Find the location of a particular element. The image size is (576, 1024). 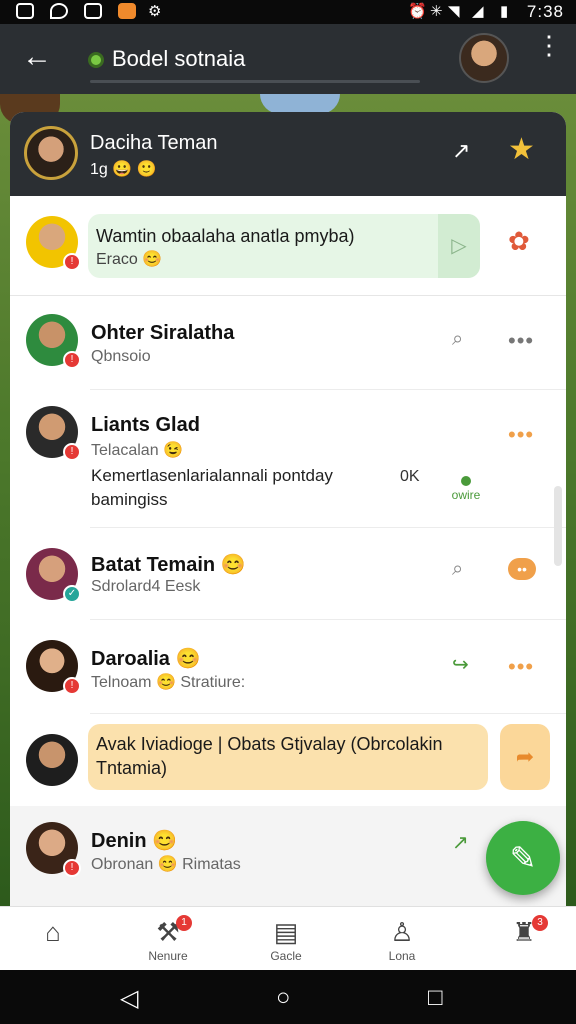

contact-name: Daroalia 😊 is located at coordinates (146, 659).